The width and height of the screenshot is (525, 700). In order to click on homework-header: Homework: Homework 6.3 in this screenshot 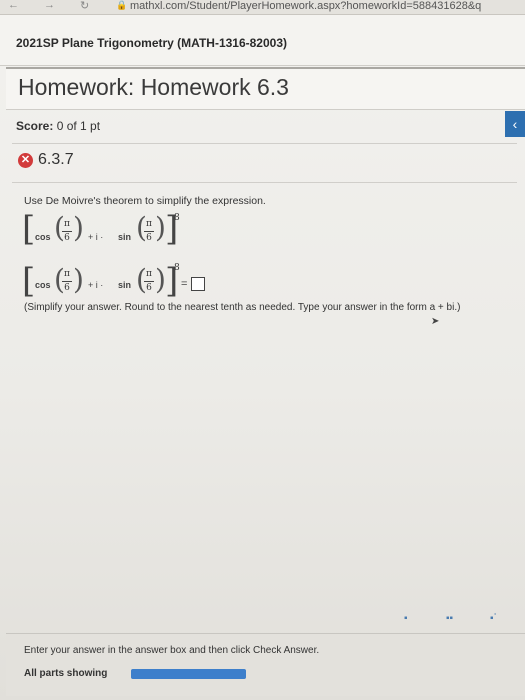, I will do `click(265, 88)`.